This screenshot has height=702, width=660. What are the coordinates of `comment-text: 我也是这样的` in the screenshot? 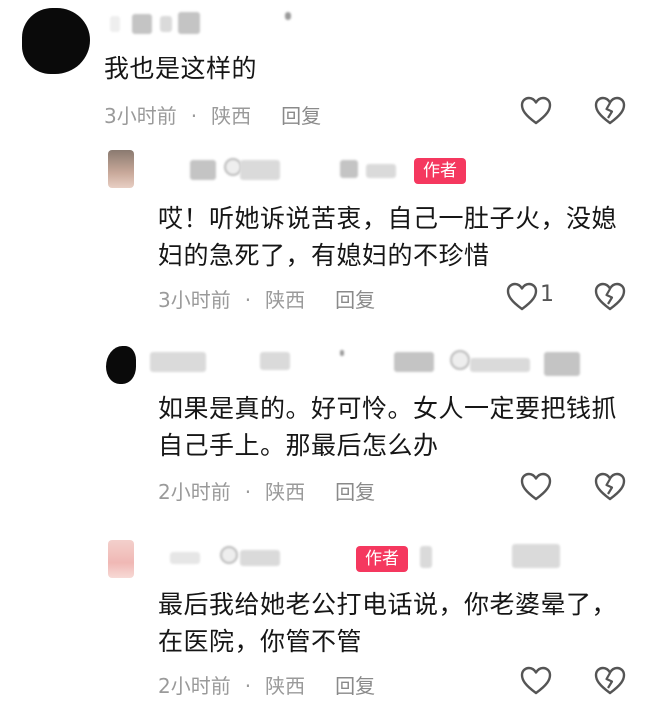 It's located at (181, 68).